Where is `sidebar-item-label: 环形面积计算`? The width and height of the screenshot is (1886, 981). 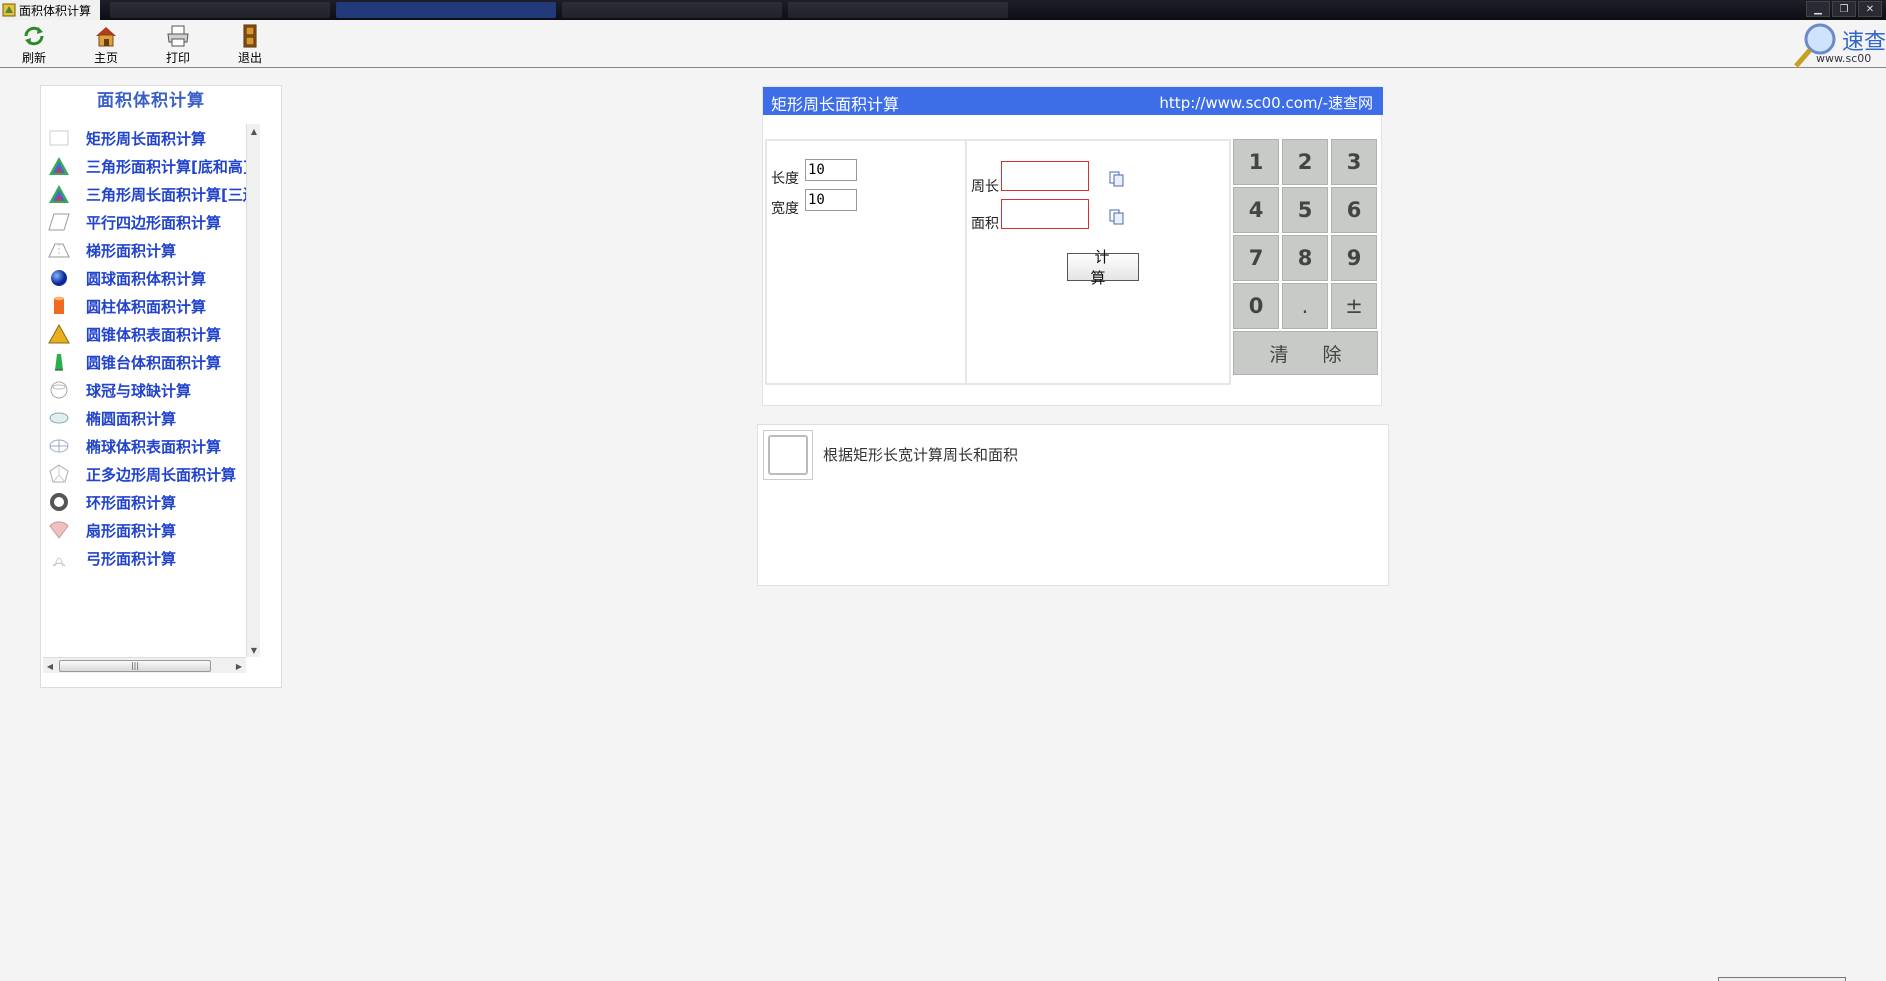 sidebar-item-label: 环形面积计算 is located at coordinates (131, 502).